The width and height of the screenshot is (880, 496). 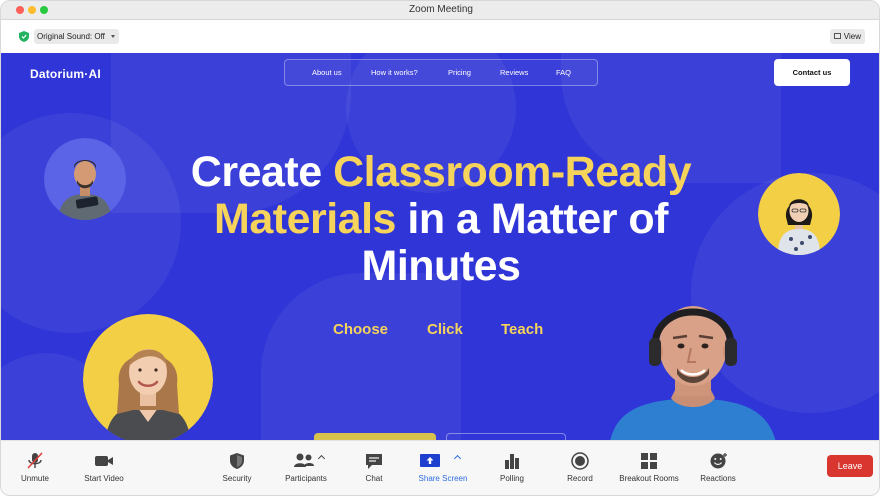 I want to click on view-layout-icon, so click(x=837, y=36).